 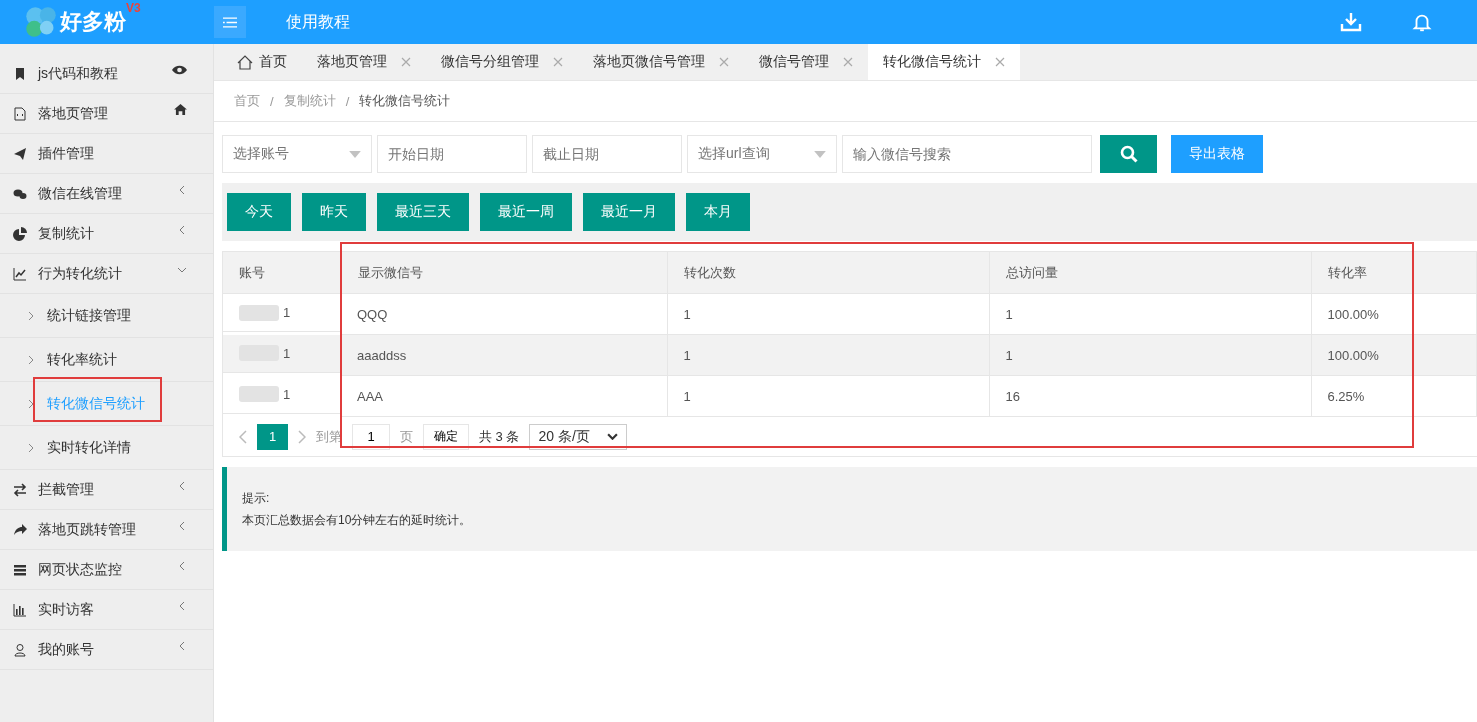 What do you see at coordinates (106, 448) in the screenshot?
I see `submenu-item: 实时转化详情` at bounding box center [106, 448].